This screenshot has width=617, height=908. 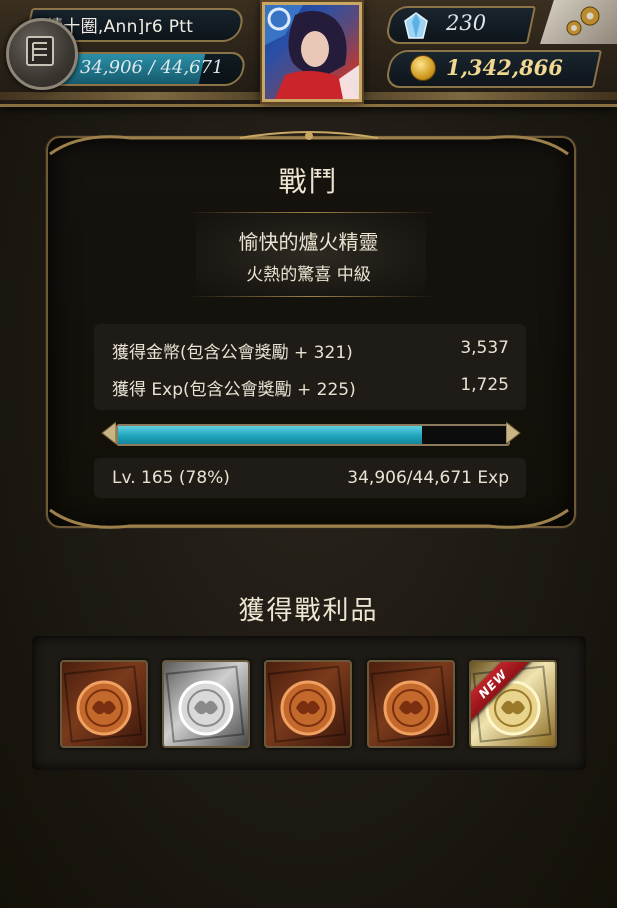 I want to click on gold-count: 1,342,866, so click(x=504, y=67).